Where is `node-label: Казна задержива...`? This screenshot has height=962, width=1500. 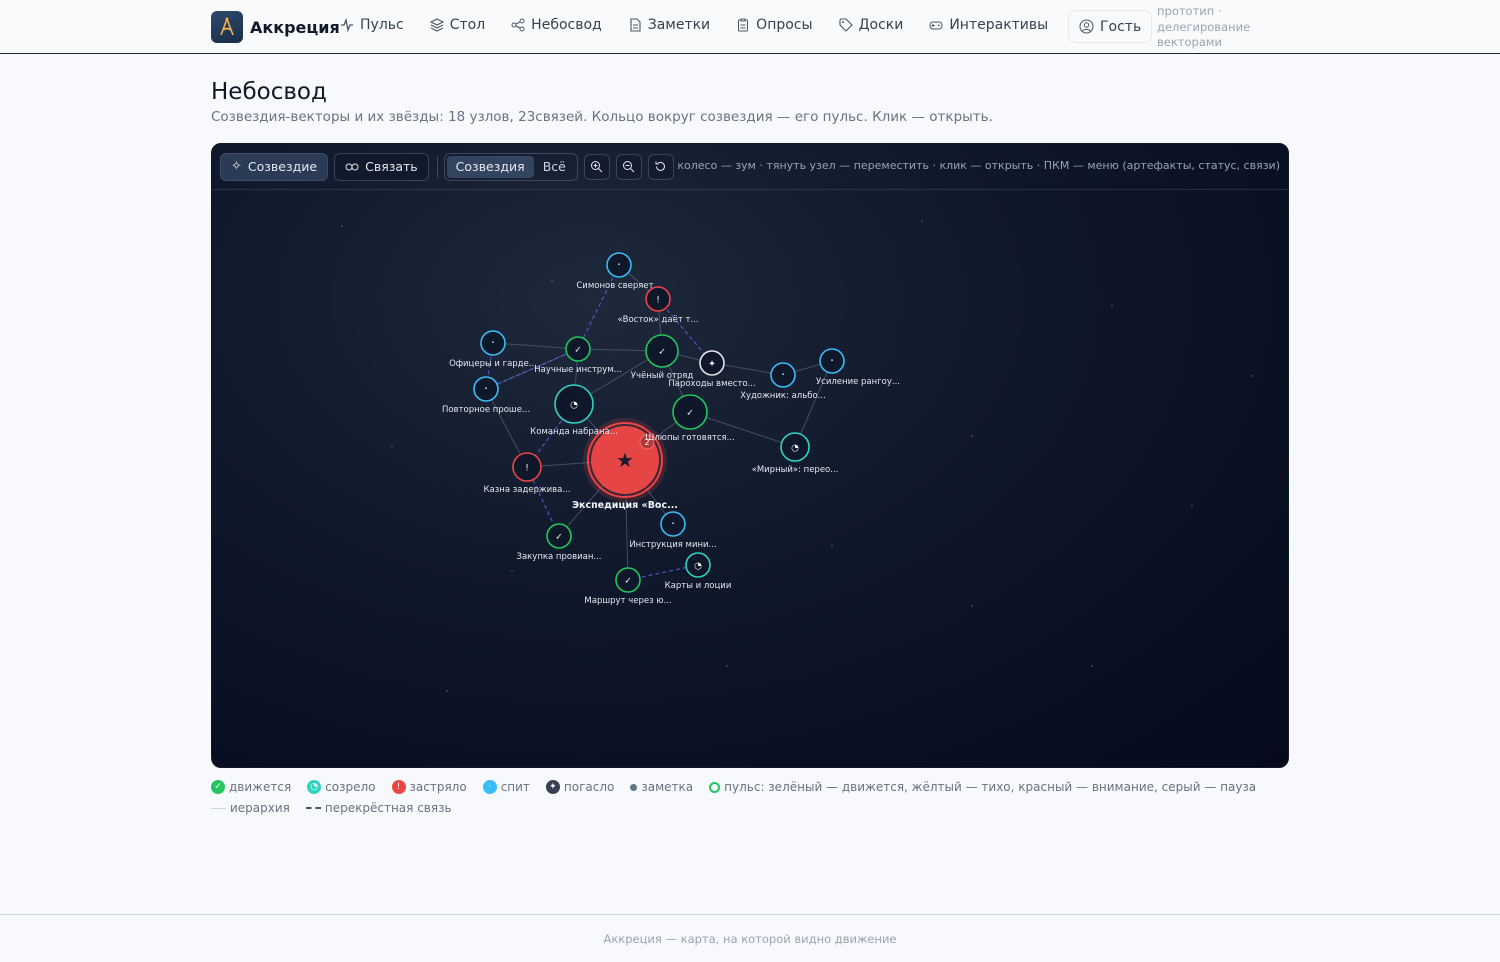
node-label: Казна задержива... is located at coordinates (527, 490).